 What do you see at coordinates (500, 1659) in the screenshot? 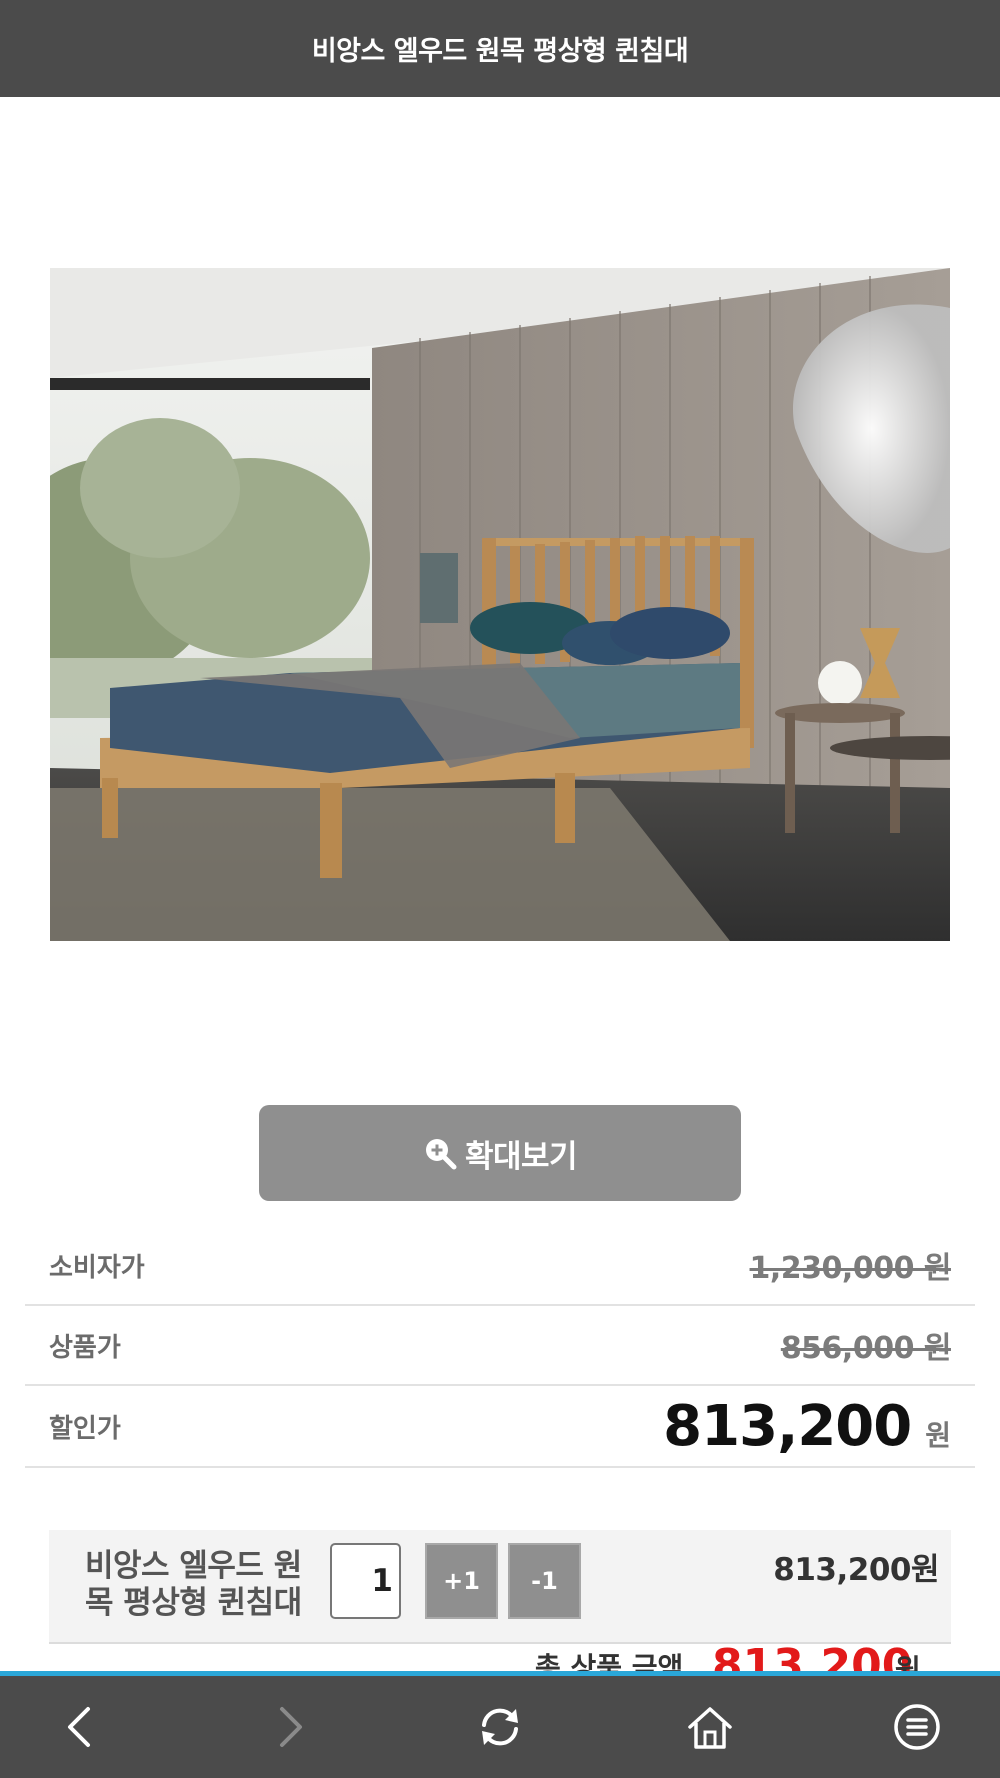
I see `total-price-row: 총 상품 금액 813,200 원` at bounding box center [500, 1659].